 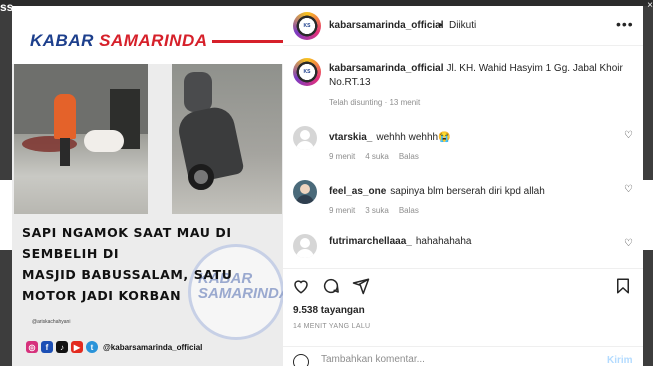 What do you see at coordinates (47, 347) in the screenshot?
I see `facebook-icon: f` at bounding box center [47, 347].